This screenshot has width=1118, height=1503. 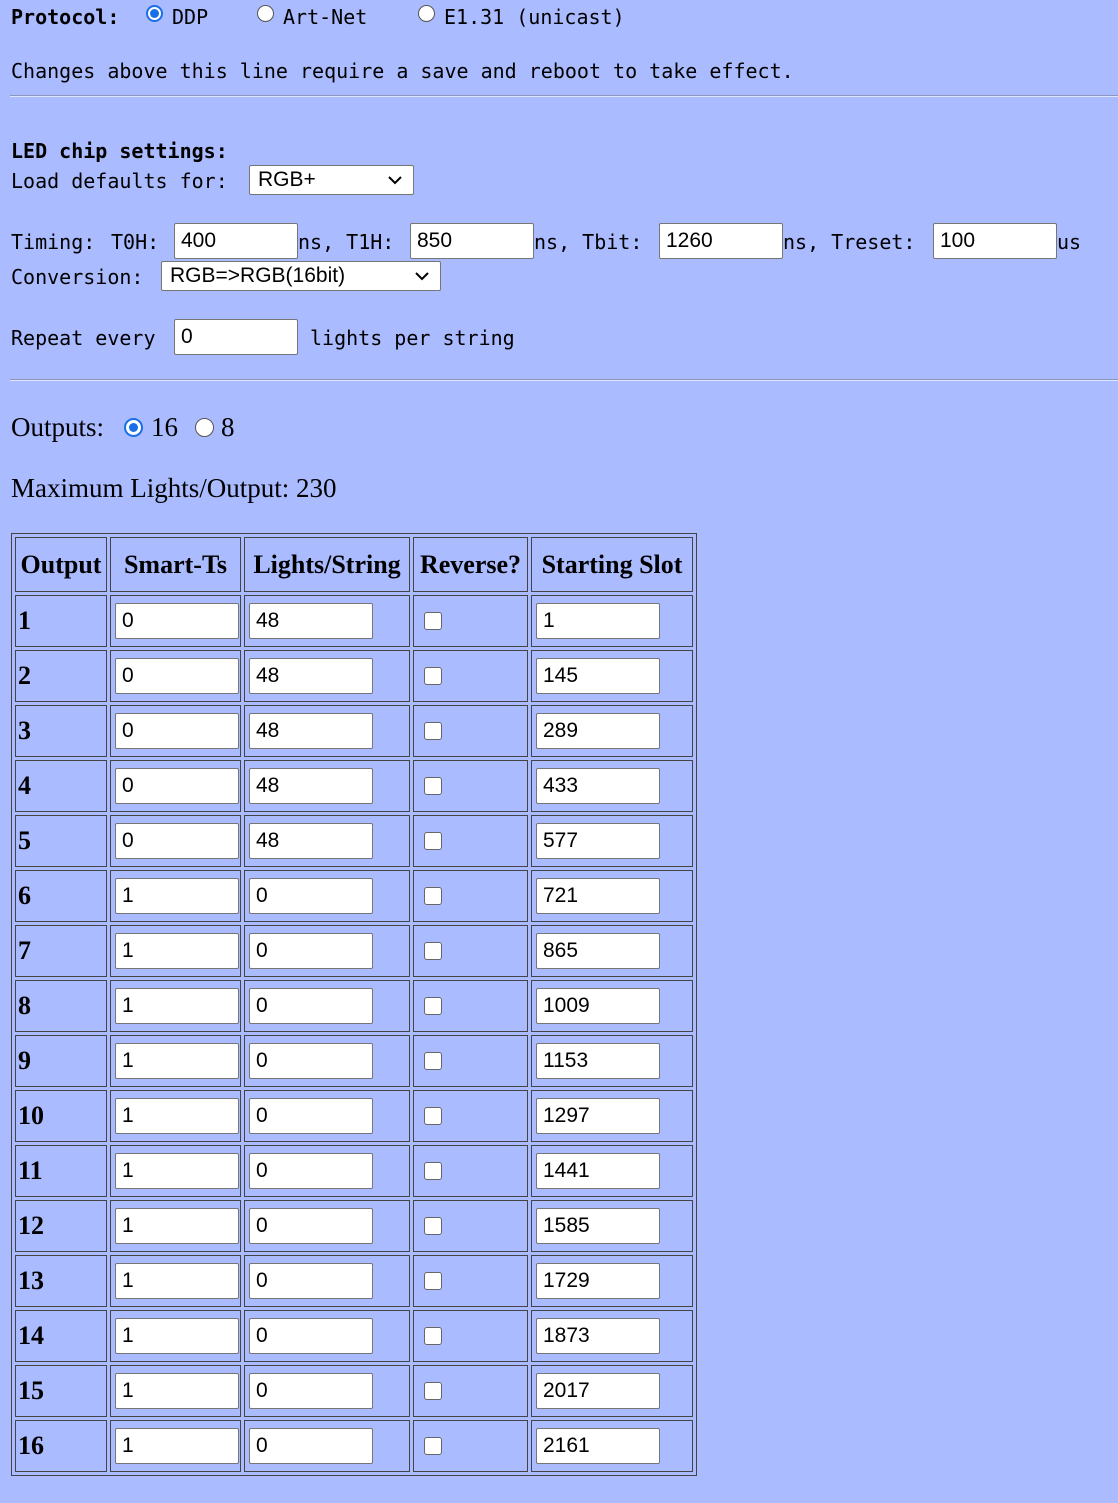 What do you see at coordinates (228, 427) in the screenshot?
I see `outputs-8-label: 8` at bounding box center [228, 427].